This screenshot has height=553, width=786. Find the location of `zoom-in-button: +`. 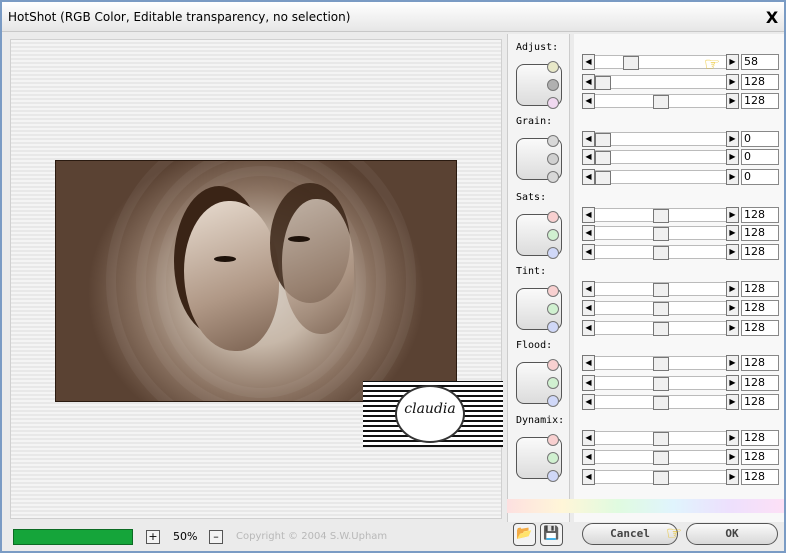

zoom-in-button: + is located at coordinates (153, 537).